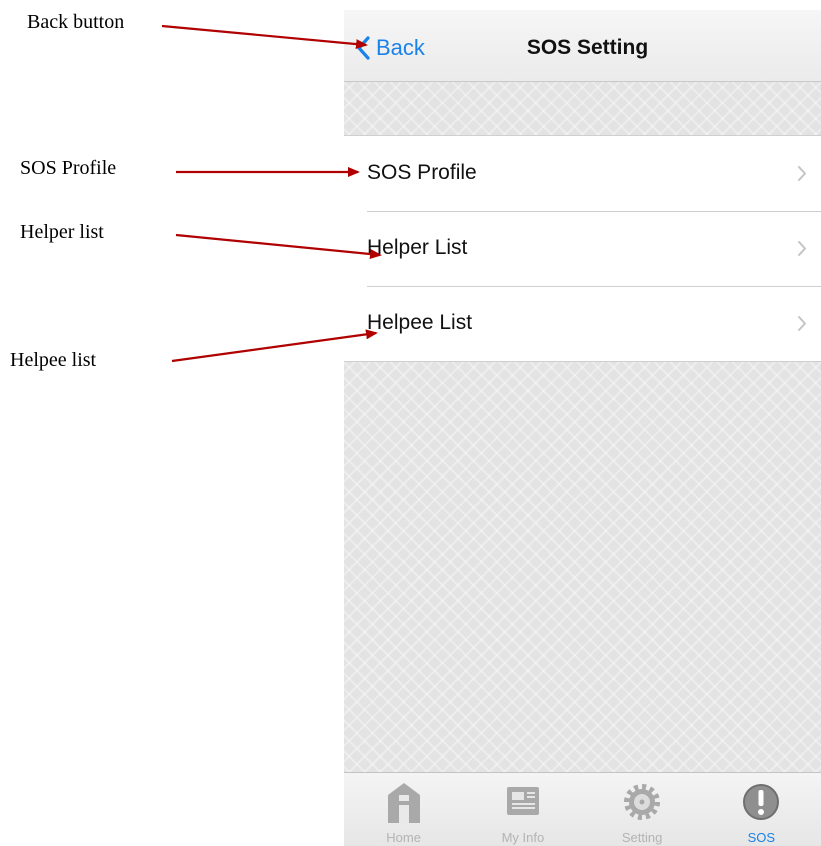 The height and width of the screenshot is (846, 821). Describe the element at coordinates (761, 802) in the screenshot. I see `alert-icon` at that location.